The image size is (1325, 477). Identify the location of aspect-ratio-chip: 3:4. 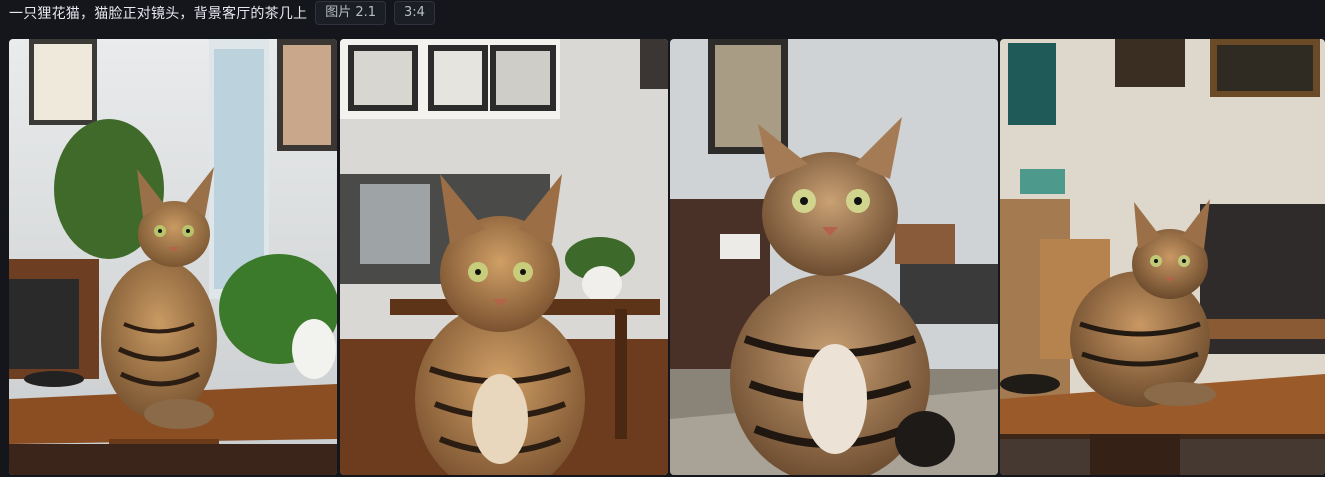
(414, 13).